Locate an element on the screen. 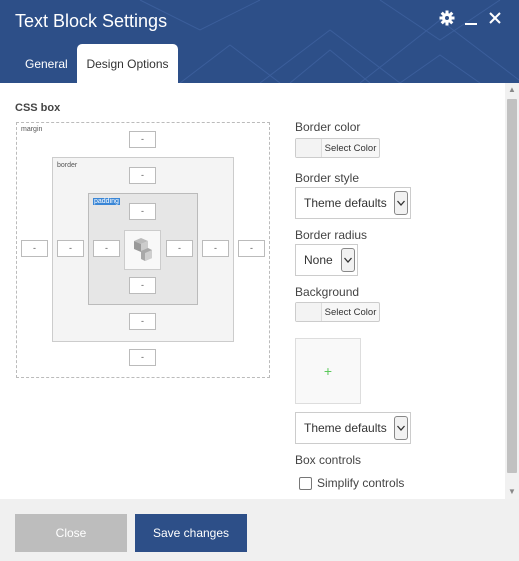 Image resolution: width=519 pixels, height=561 pixels. close-button: Close is located at coordinates (71, 533).